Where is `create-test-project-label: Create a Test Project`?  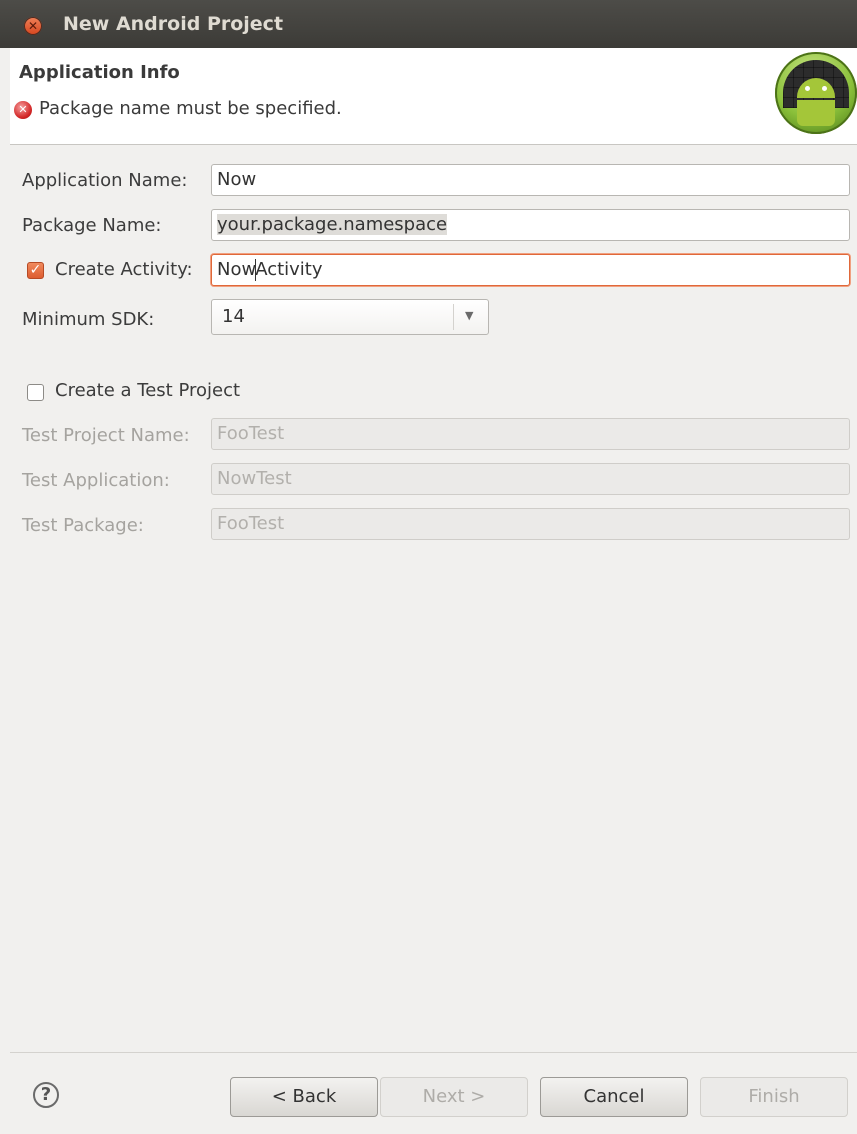
create-test-project-label: Create a Test Project is located at coordinates (148, 390).